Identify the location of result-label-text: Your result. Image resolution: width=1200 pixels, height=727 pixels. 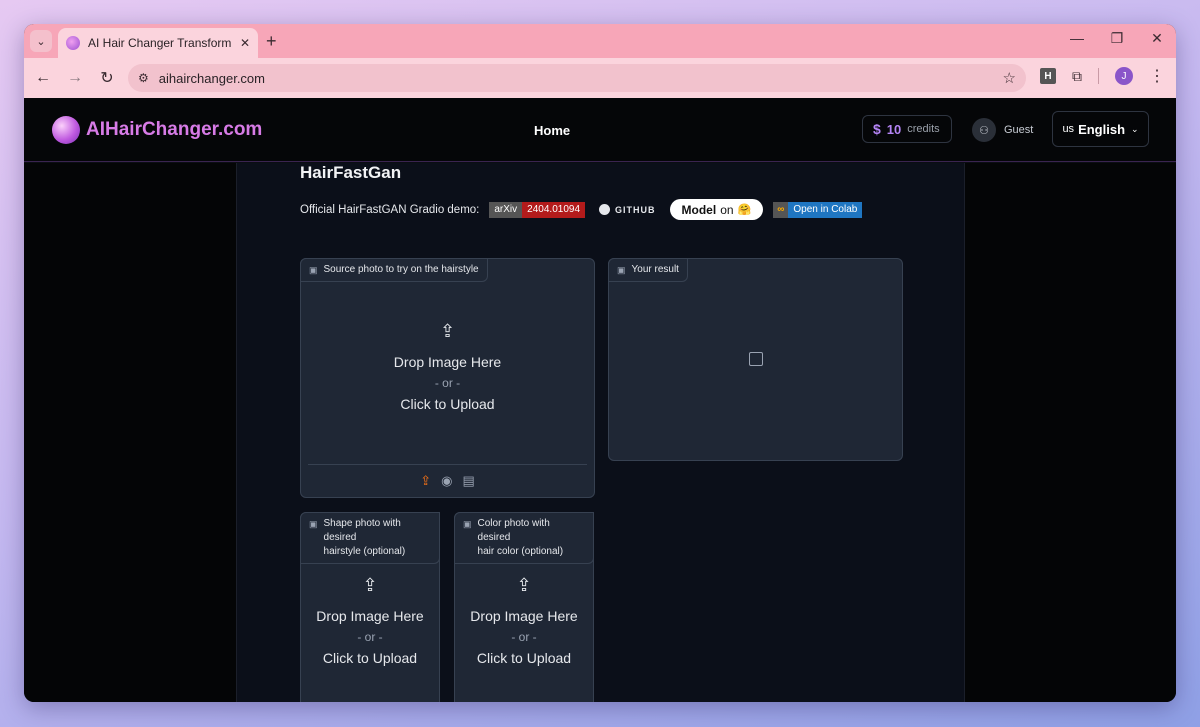
(655, 269).